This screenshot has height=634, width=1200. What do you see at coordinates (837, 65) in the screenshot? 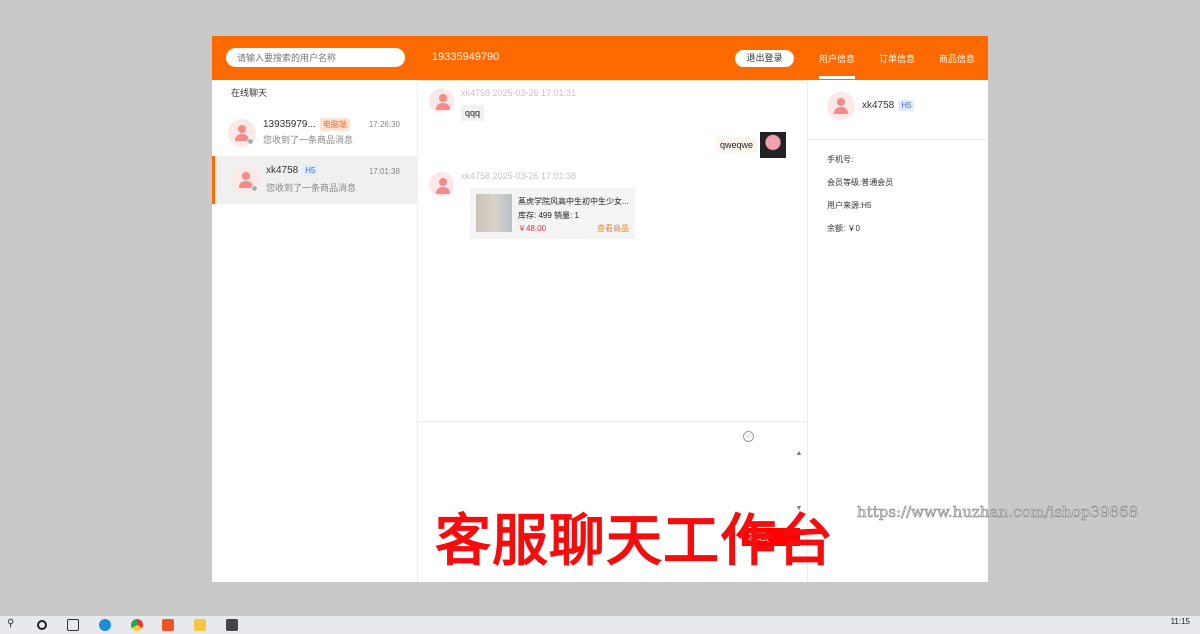
I see `tab-user-info: 用户信息` at bounding box center [837, 65].